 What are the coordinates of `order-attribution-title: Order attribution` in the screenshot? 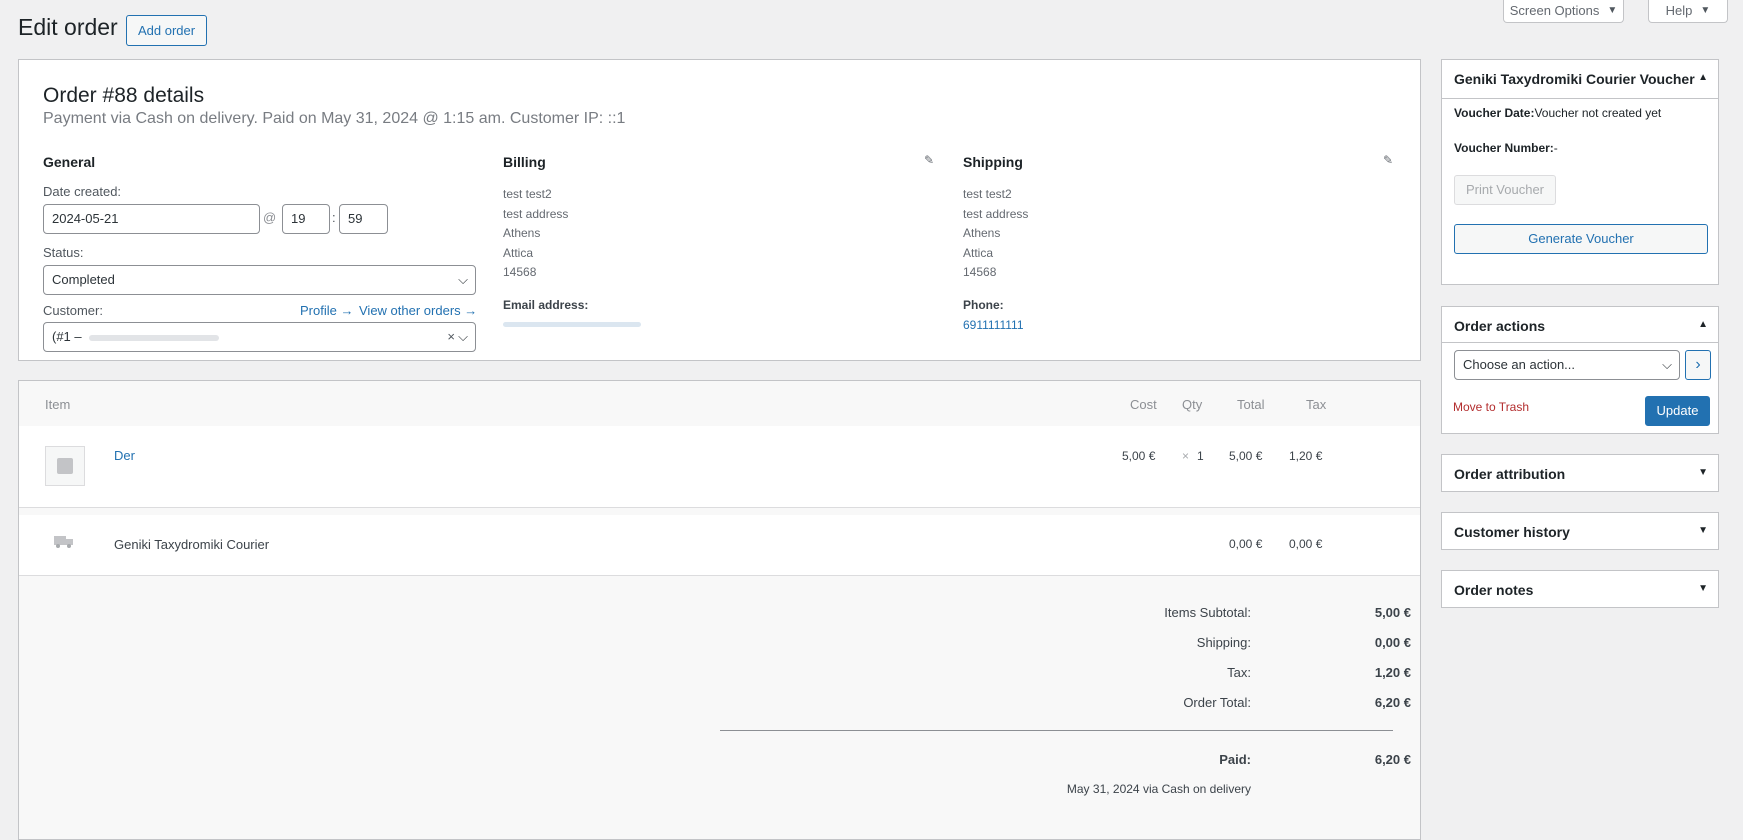 It's located at (1510, 474).